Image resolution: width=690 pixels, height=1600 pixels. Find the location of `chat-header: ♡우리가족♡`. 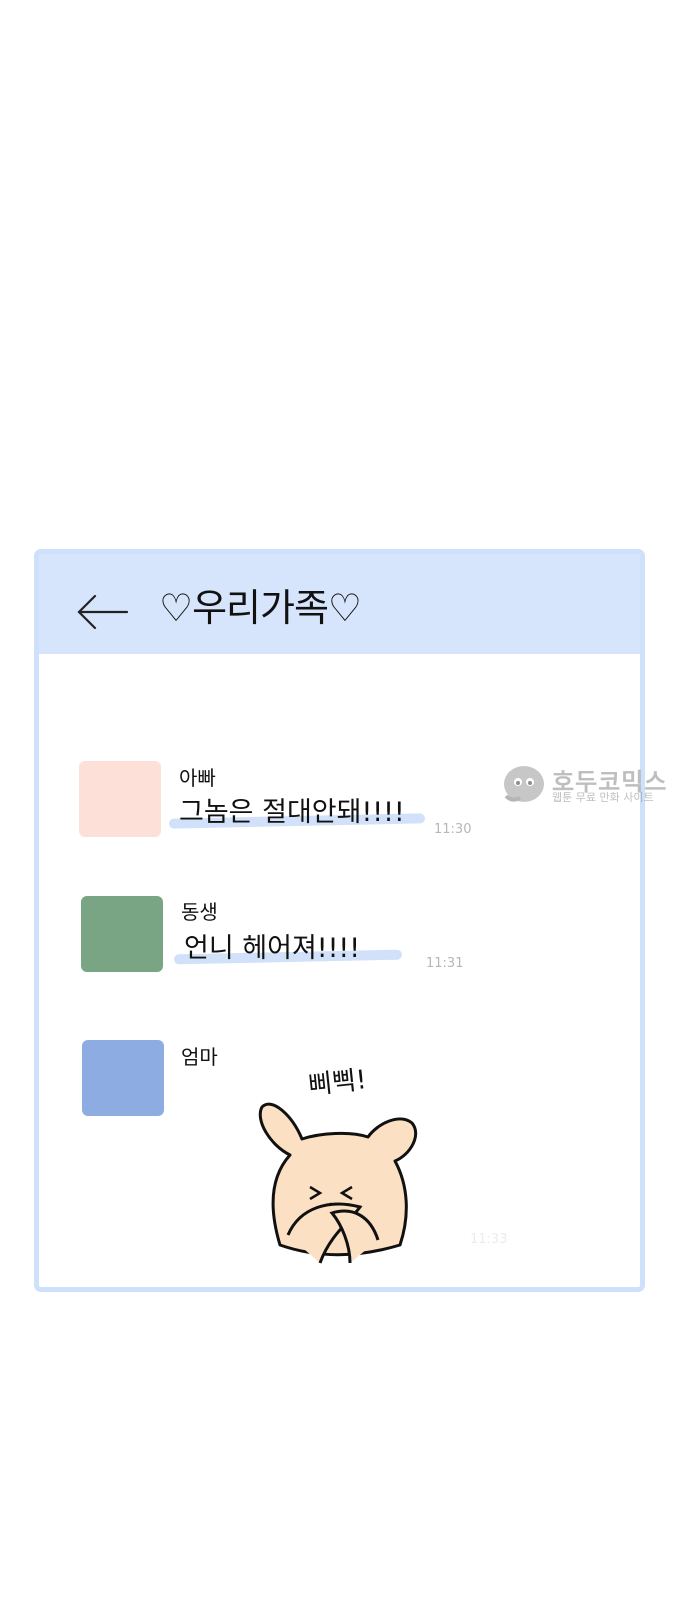

chat-header: ♡우리가족♡ is located at coordinates (339, 604).